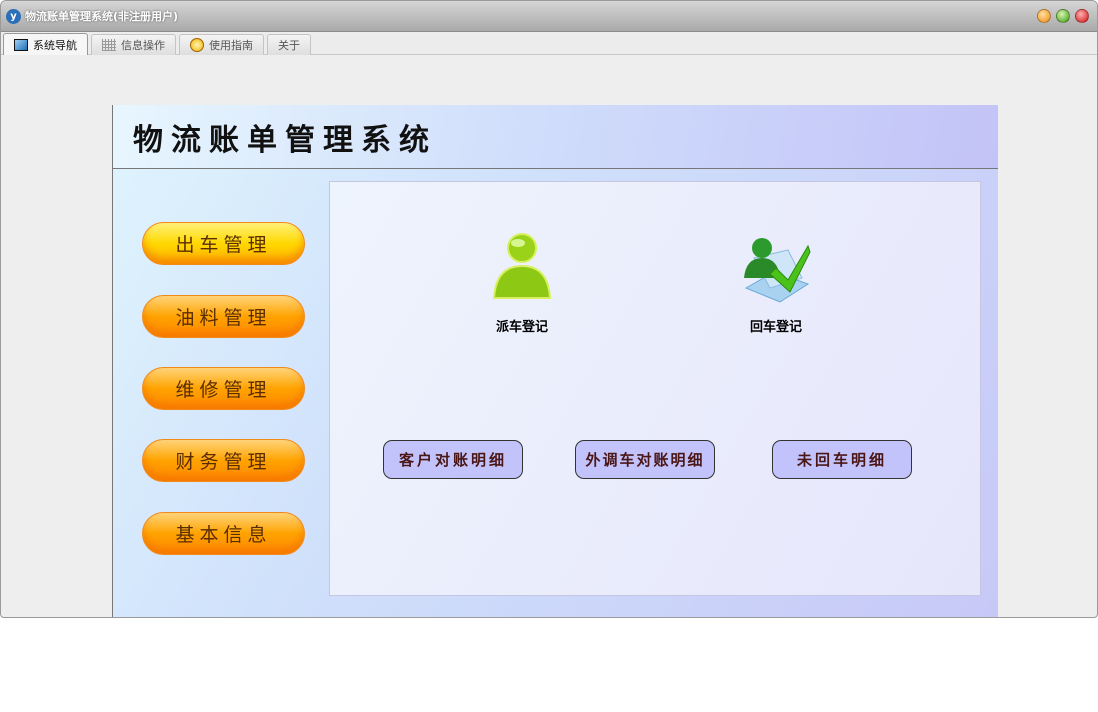  I want to click on tab-bar: 系统导航 信息操作 使用指南 关于, so click(549, 44).